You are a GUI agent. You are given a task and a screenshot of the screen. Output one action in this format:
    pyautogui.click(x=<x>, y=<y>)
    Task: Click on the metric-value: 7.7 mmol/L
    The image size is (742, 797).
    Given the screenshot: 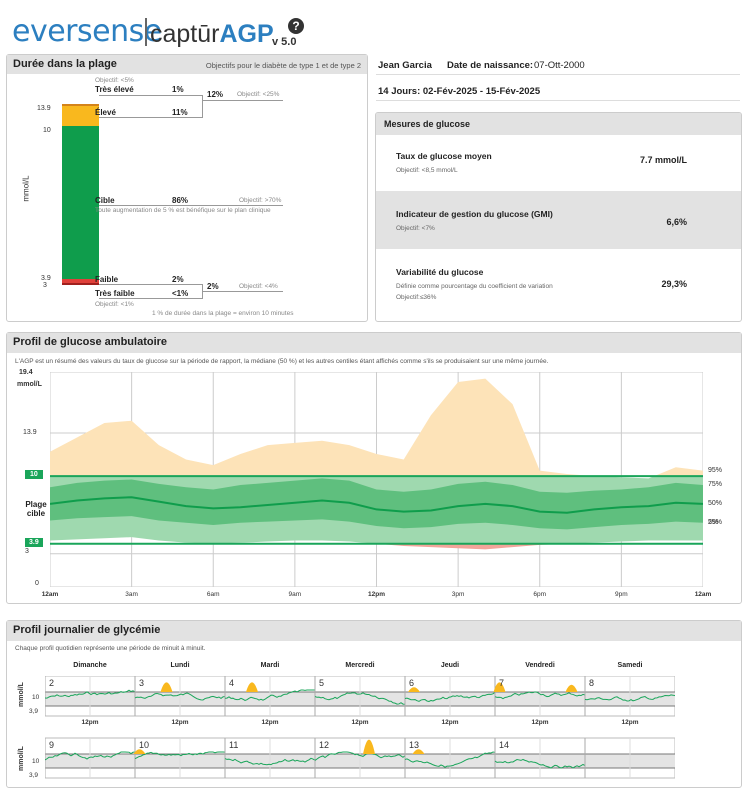 What is the action you would take?
    pyautogui.click(x=663, y=160)
    